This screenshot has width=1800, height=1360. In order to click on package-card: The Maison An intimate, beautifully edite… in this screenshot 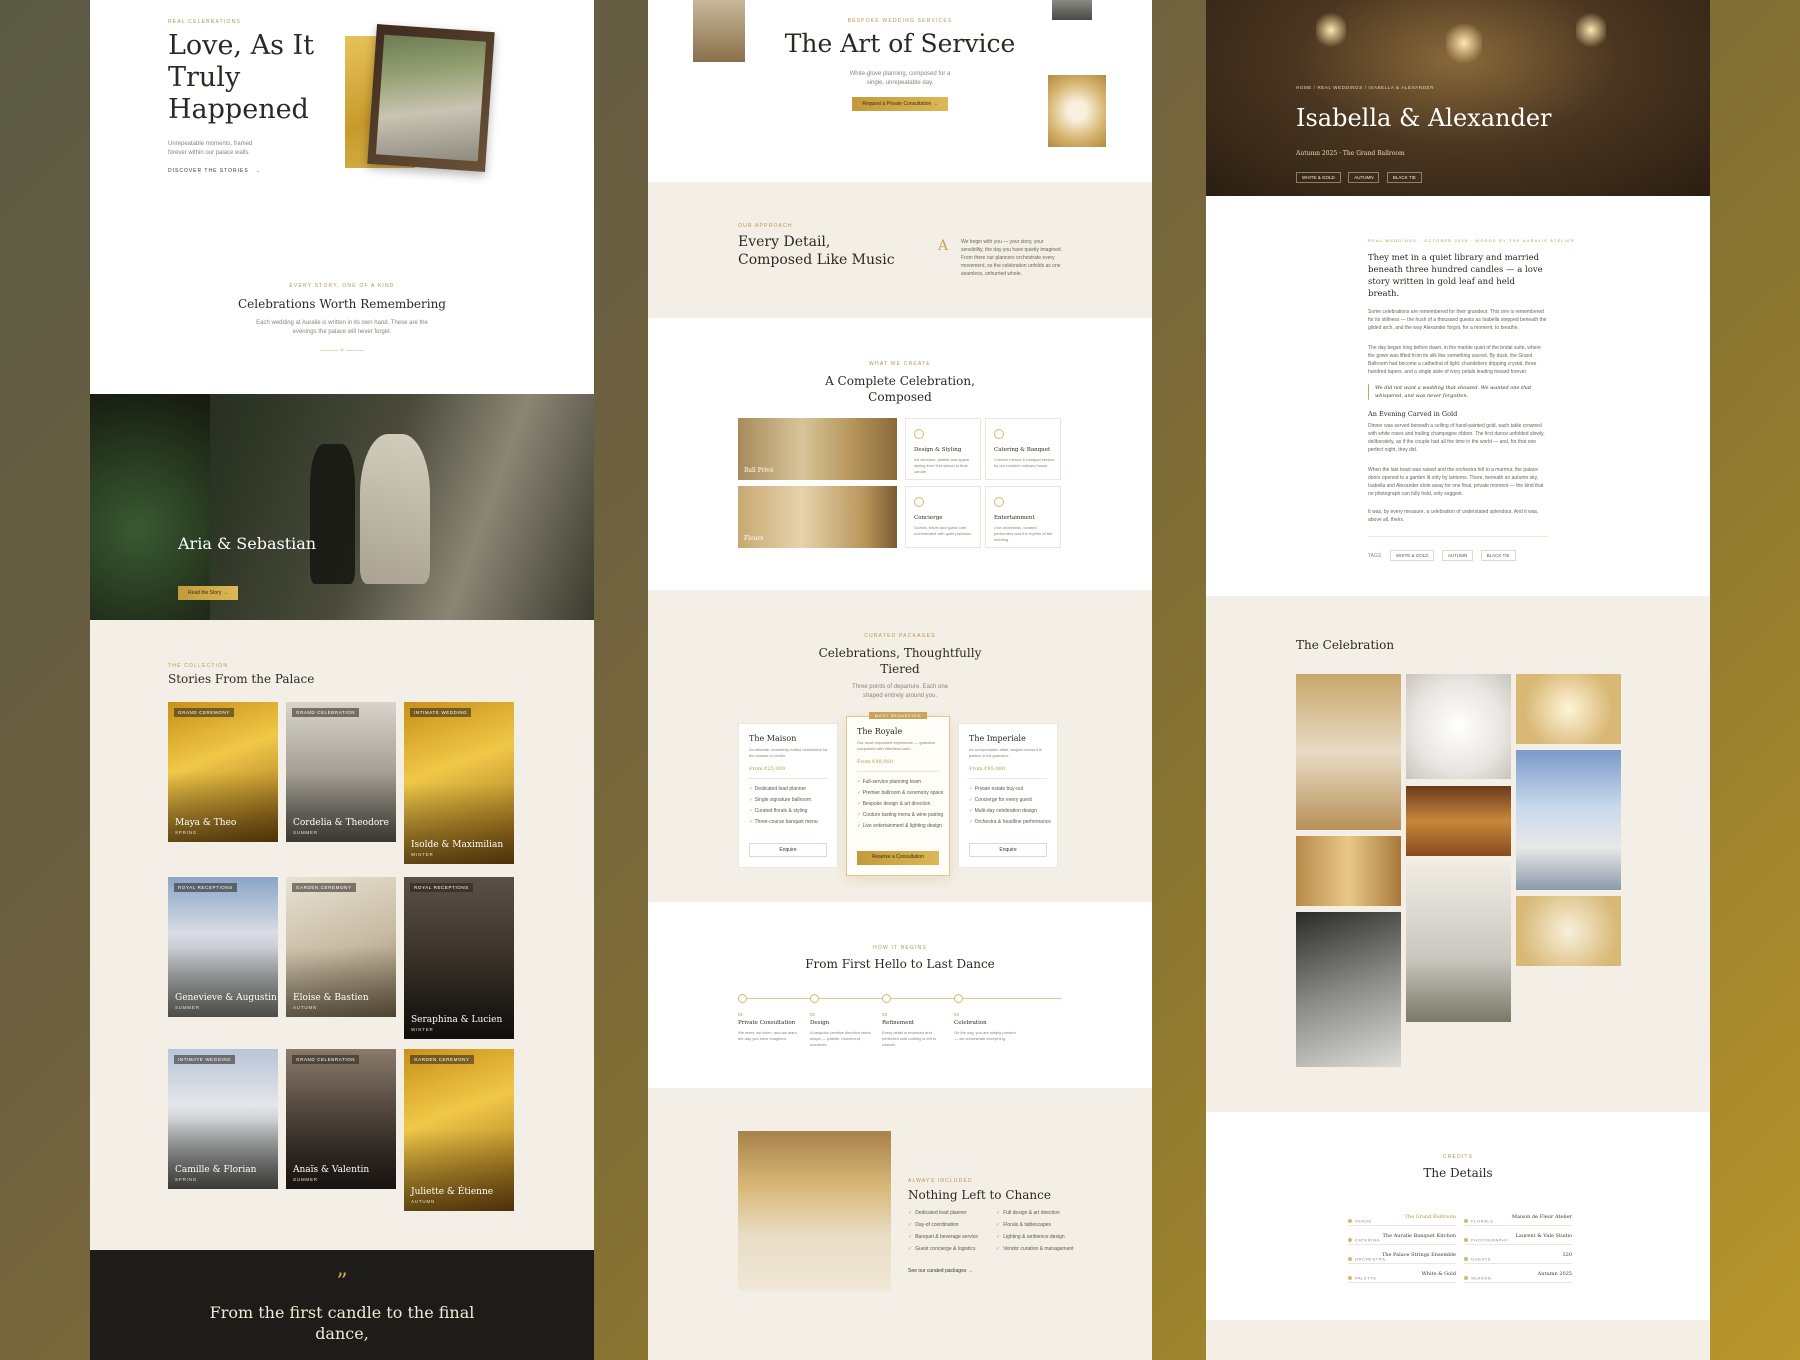, I will do `click(788, 795)`.